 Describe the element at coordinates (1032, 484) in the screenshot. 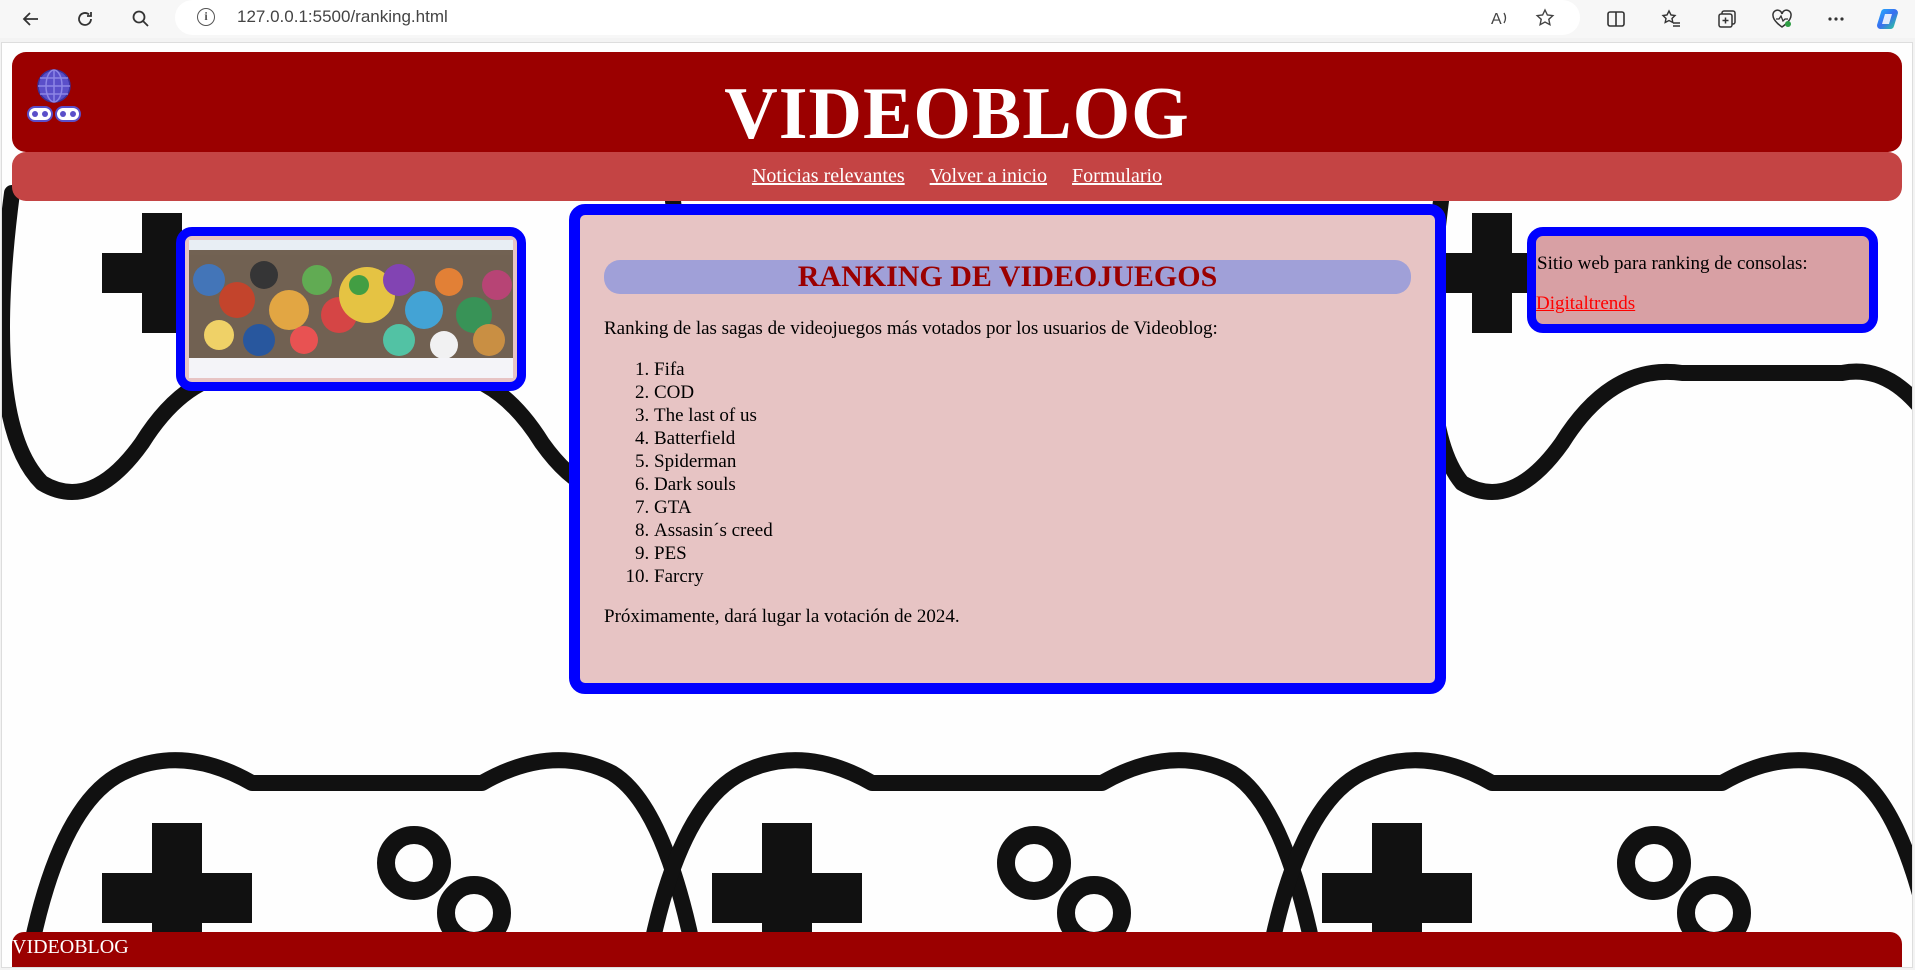

I see `ranking-item: Dark souls` at that location.